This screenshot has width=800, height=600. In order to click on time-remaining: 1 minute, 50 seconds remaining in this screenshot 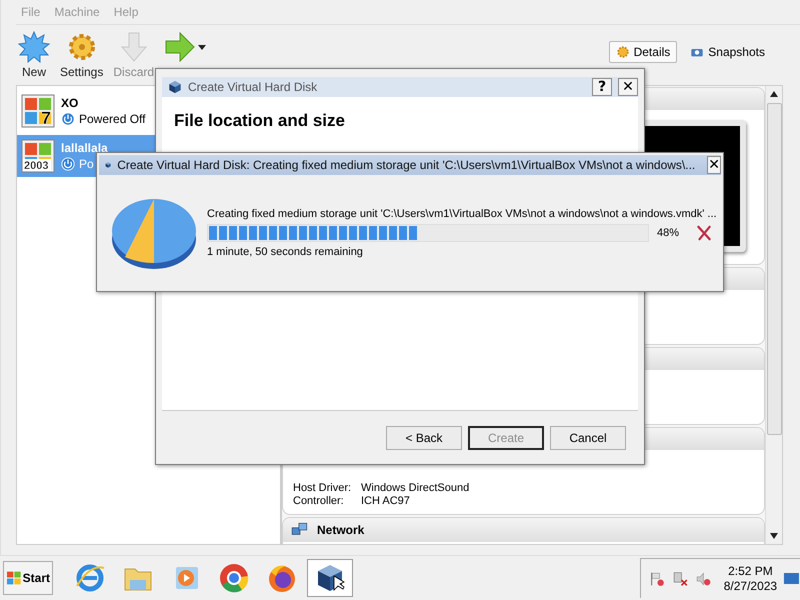, I will do `click(285, 252)`.